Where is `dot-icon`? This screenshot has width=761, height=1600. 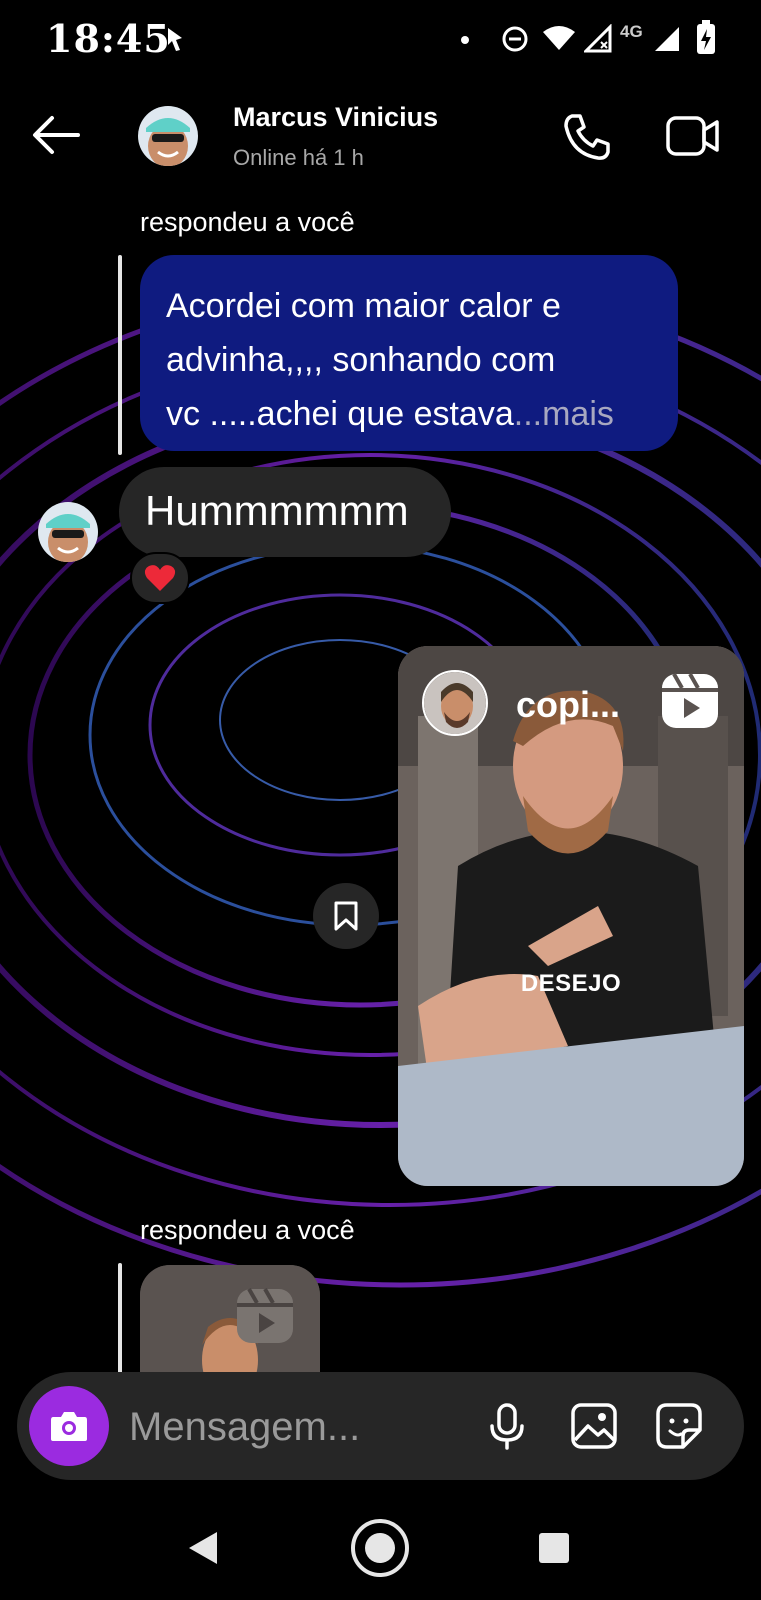
dot-icon is located at coordinates (465, 40).